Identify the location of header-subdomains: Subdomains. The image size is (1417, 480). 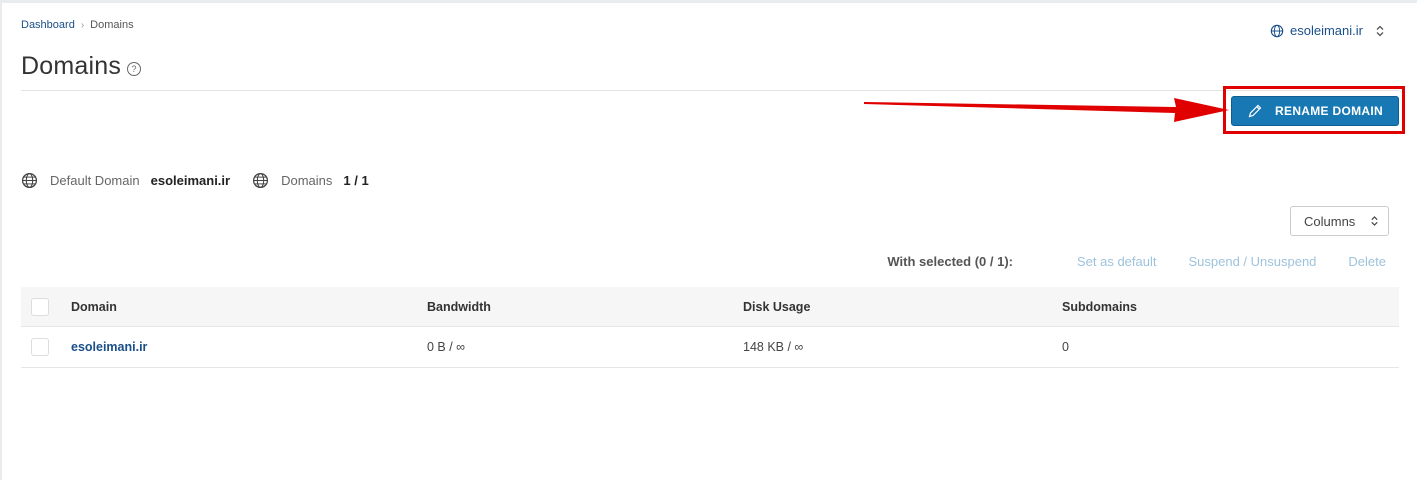
(1099, 307).